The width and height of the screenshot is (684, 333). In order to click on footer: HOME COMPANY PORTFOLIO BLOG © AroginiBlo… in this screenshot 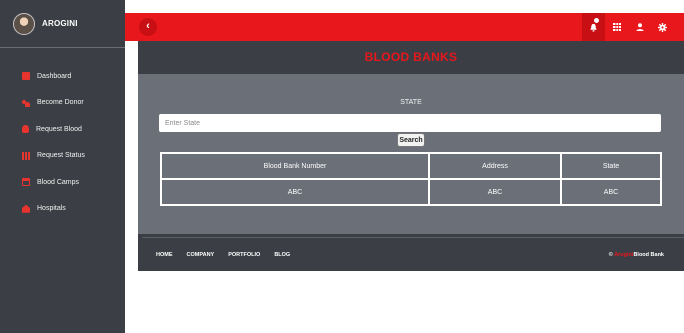, I will do `click(413, 254)`.